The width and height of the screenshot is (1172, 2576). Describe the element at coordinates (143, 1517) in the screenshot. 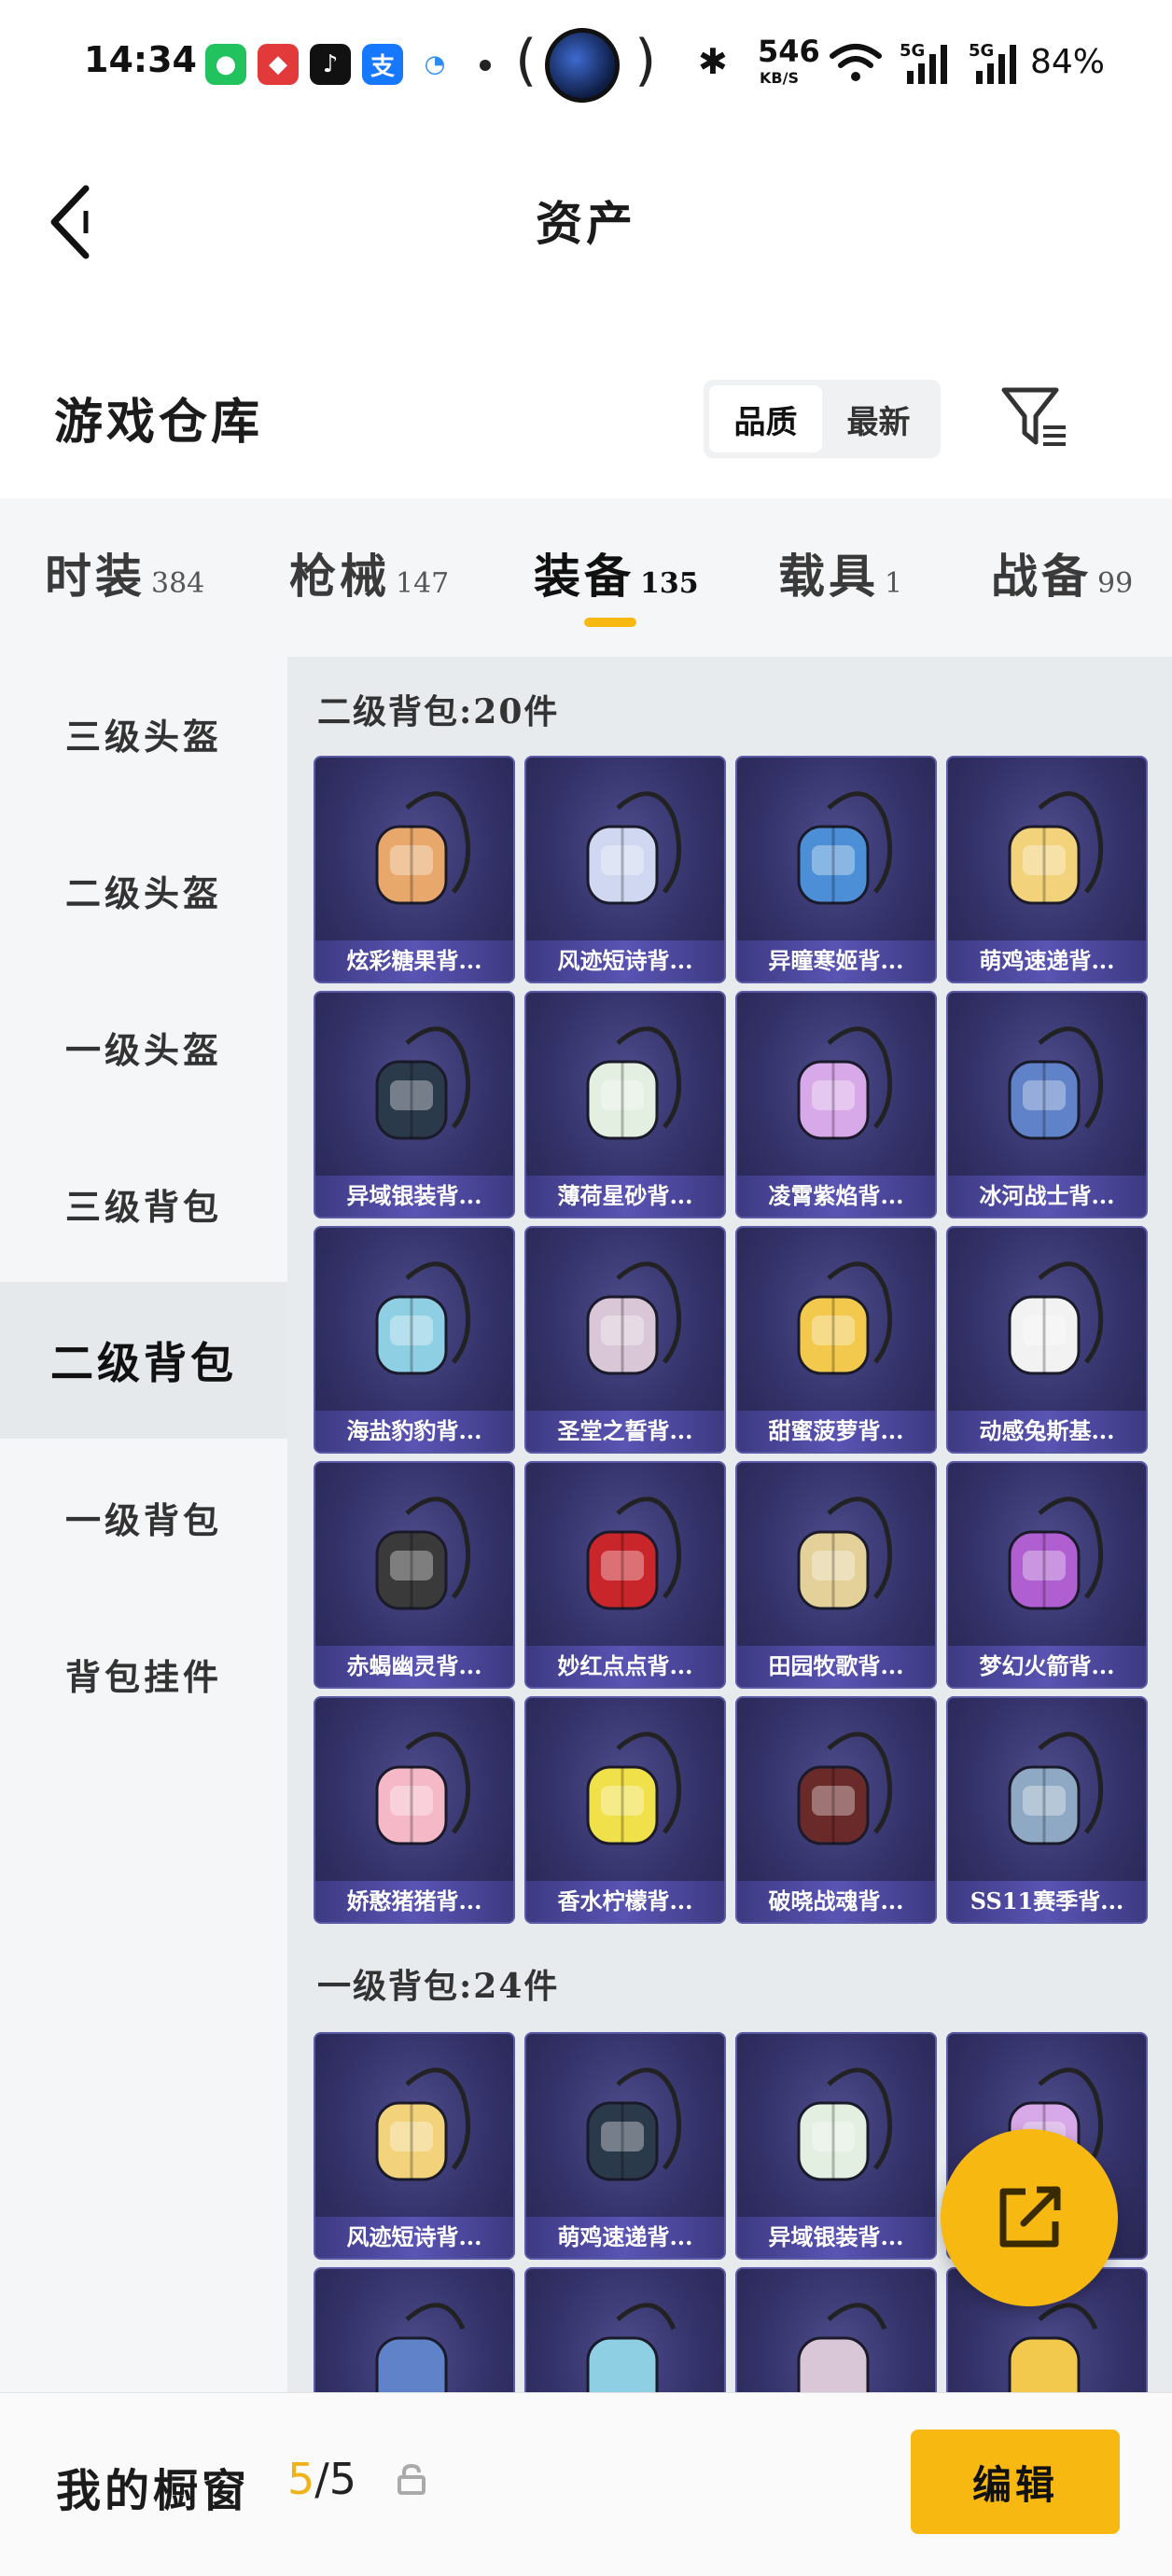

I see `sidebar-item-backpack-lv1: 一级背包` at that location.